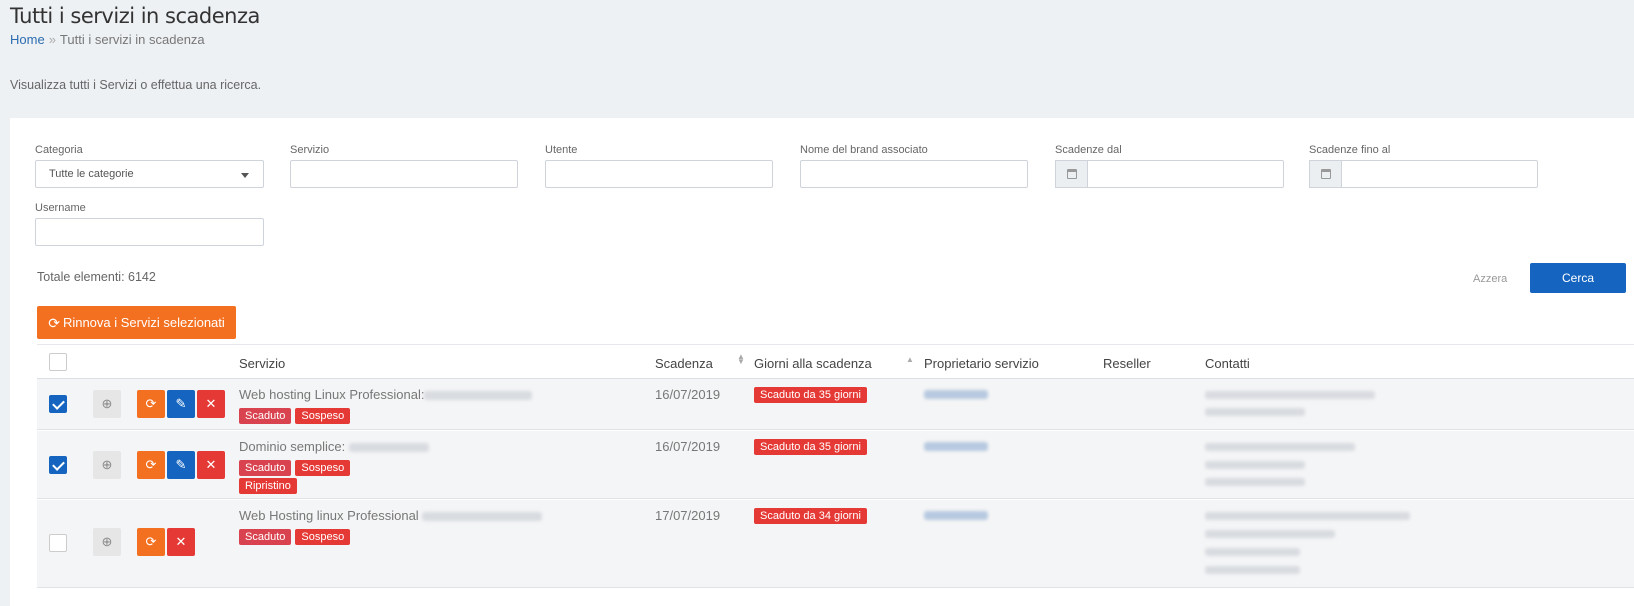 The width and height of the screenshot is (1634, 606). What do you see at coordinates (659, 174) in the screenshot?
I see `utente-input` at bounding box center [659, 174].